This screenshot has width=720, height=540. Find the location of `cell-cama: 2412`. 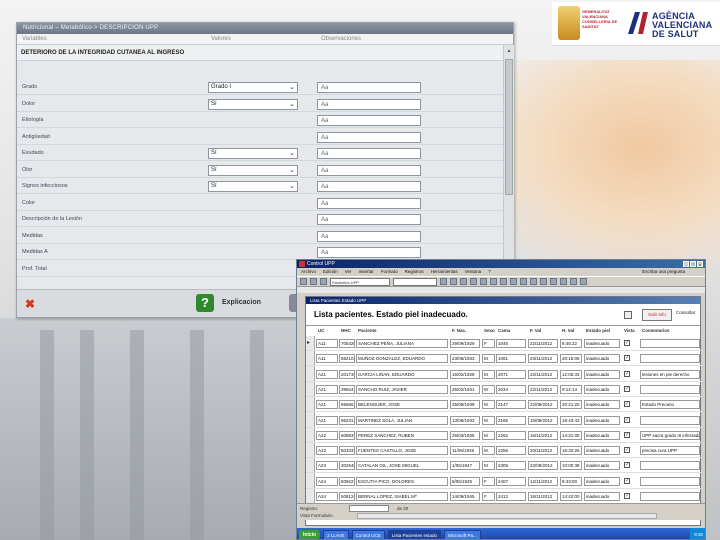

cell-cama: 2412 is located at coordinates (511, 496).